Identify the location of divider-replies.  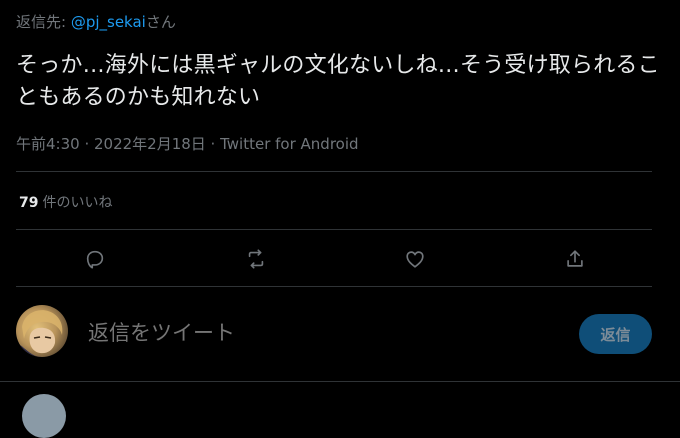
(340, 381).